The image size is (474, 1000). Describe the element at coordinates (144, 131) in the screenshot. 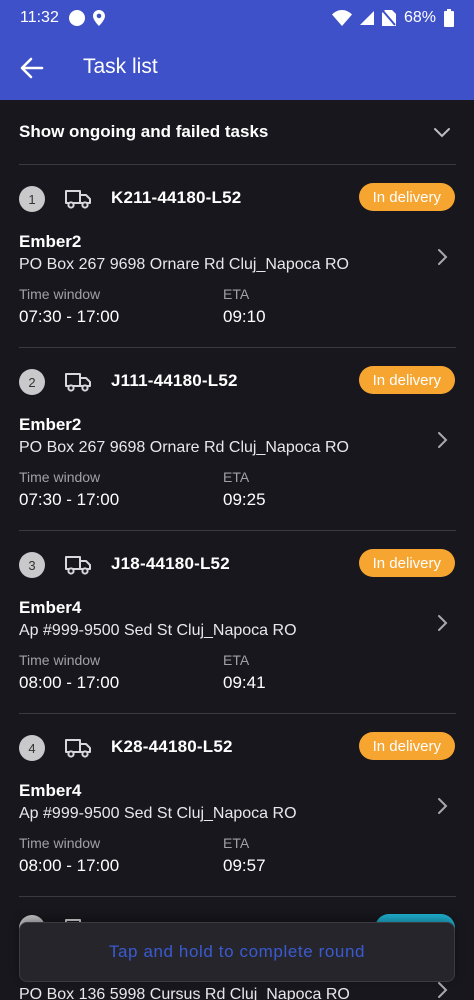

I see `filter-label: Show ongoing and failed tasks` at that location.